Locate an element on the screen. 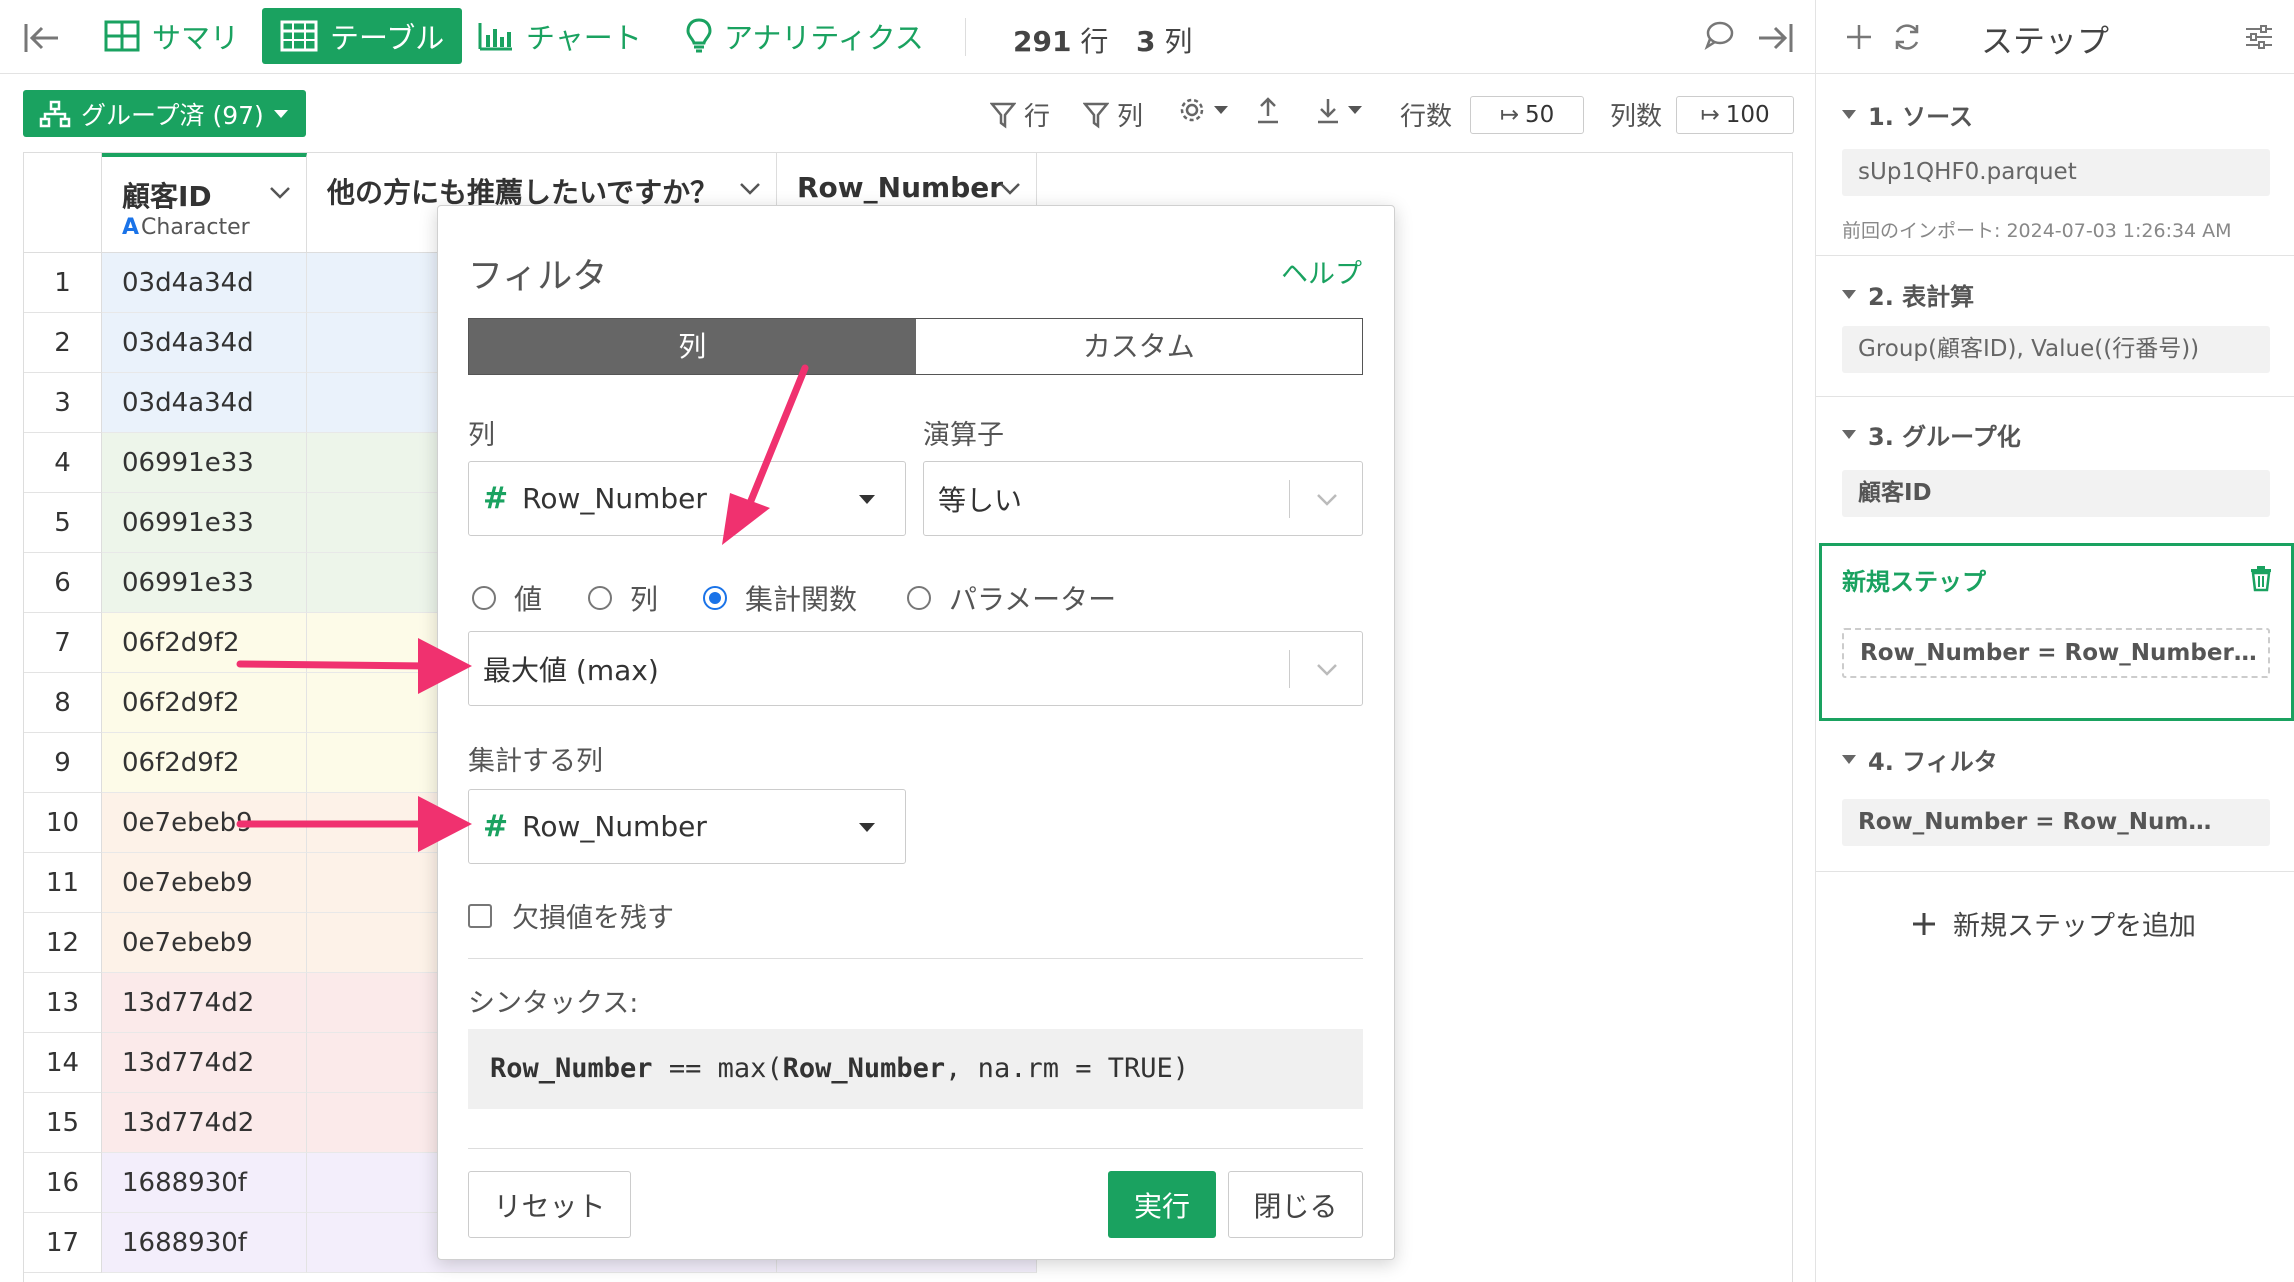  step-2-value: Group(顧客ID), Value((行番号)) is located at coordinates (2056, 349).